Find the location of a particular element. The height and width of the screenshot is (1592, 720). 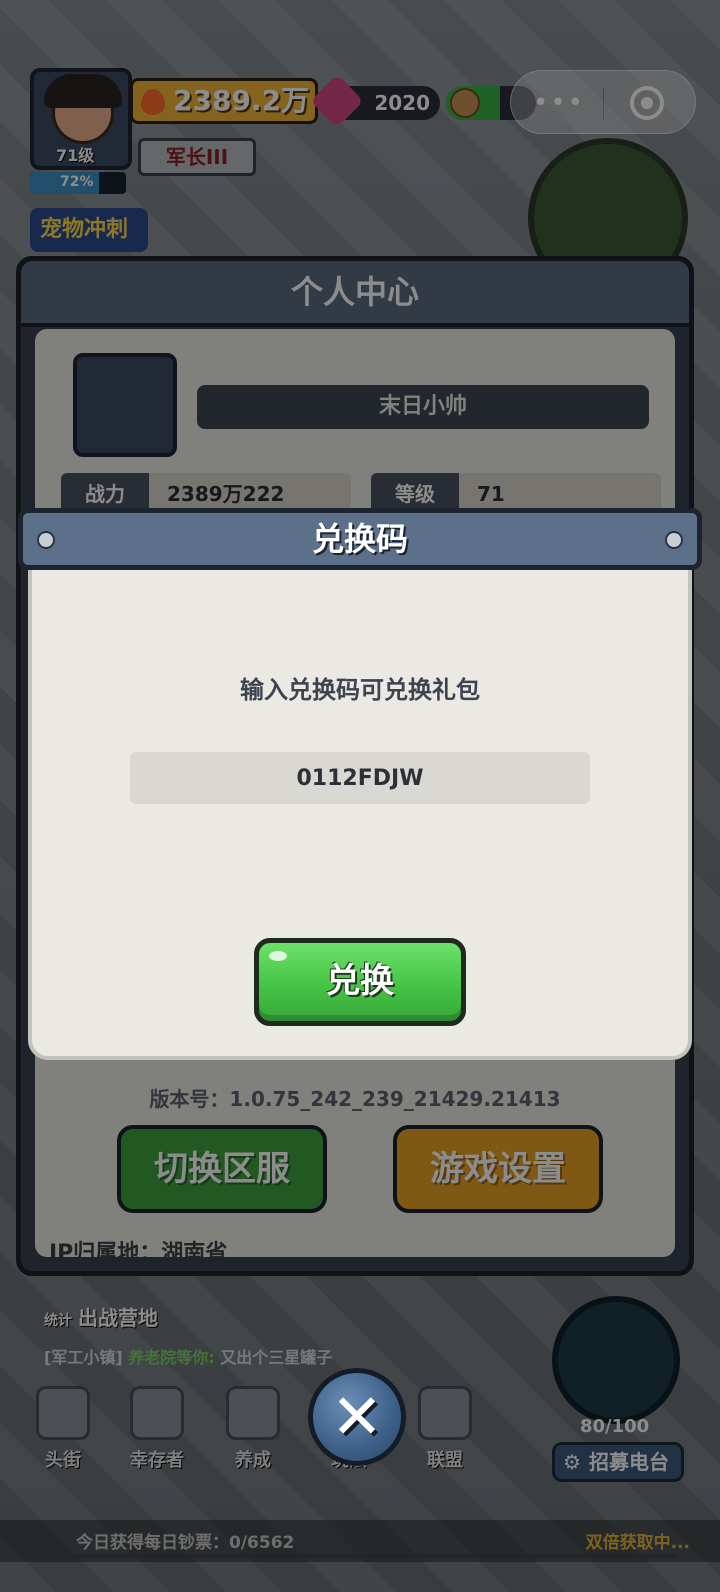

close-icon: ✕ is located at coordinates (357, 1416).